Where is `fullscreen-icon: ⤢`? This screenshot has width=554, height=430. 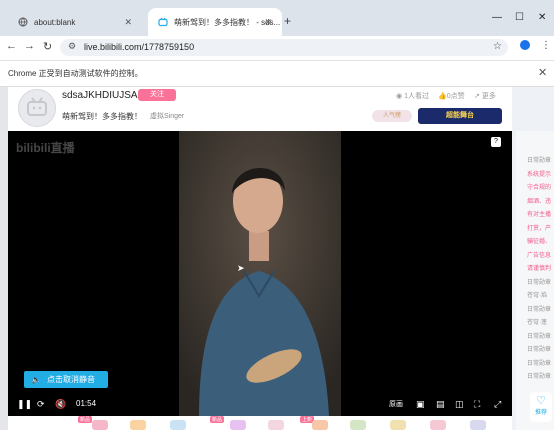
fullscreen-icon: ⤢ is located at coordinates (497, 404).